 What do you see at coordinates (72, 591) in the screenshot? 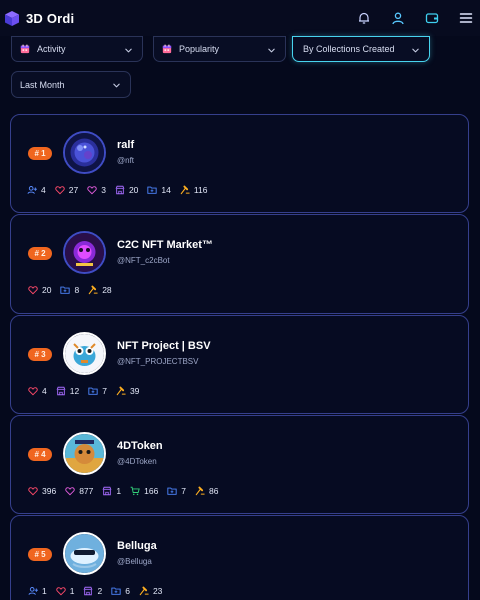
I see `likes-count: 1` at bounding box center [72, 591].